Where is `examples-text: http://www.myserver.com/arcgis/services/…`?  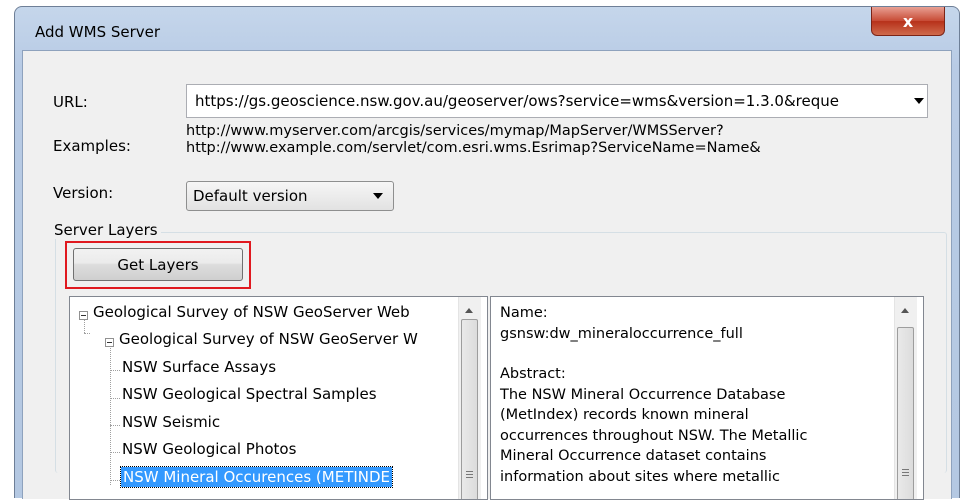 examples-text: http://www.myserver.com/arcgis/services/… is located at coordinates (473, 140).